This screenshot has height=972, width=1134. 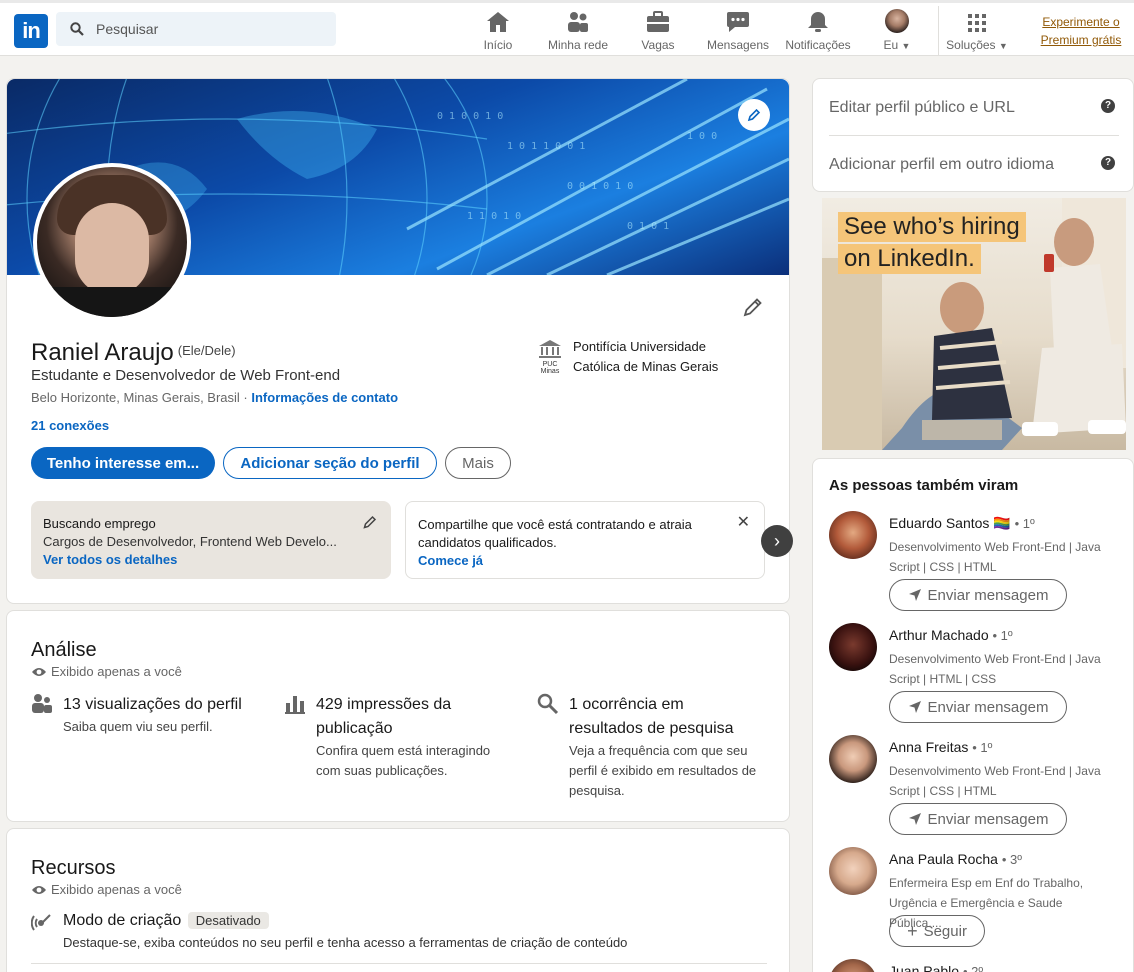 I want to click on people-also-viewed-title: As pessoas também viram, so click(x=924, y=485).